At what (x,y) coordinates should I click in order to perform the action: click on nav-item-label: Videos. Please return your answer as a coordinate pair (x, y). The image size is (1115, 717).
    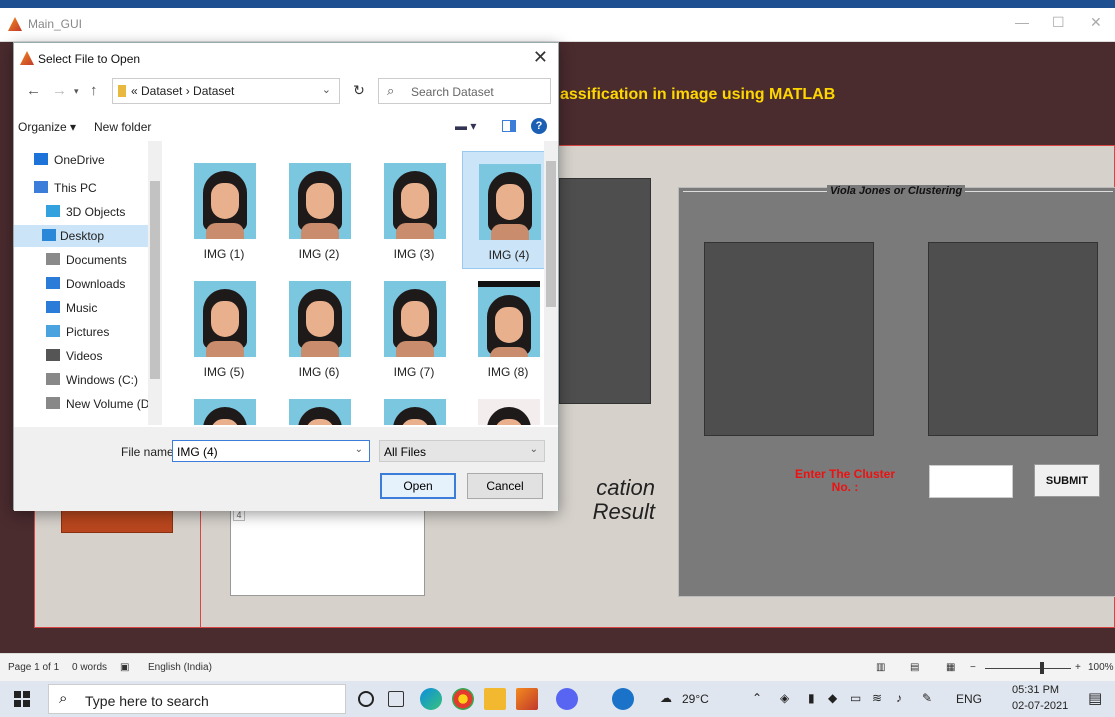
    Looking at the image, I should click on (84, 356).